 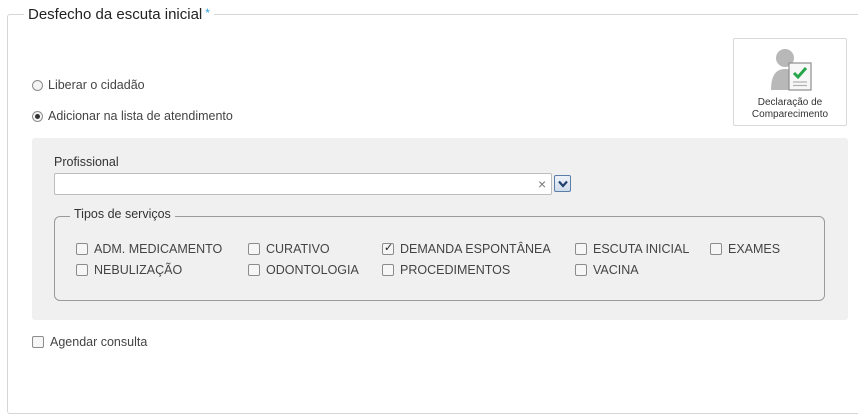 I want to click on person-document-check-icon, so click(x=791, y=70).